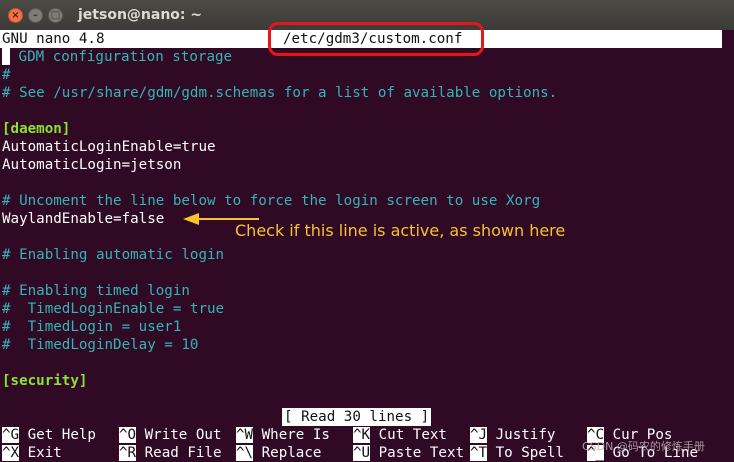 This screenshot has width=734, height=462. What do you see at coordinates (291, 435) in the screenshot?
I see `shortcut-label: Where Is` at bounding box center [291, 435].